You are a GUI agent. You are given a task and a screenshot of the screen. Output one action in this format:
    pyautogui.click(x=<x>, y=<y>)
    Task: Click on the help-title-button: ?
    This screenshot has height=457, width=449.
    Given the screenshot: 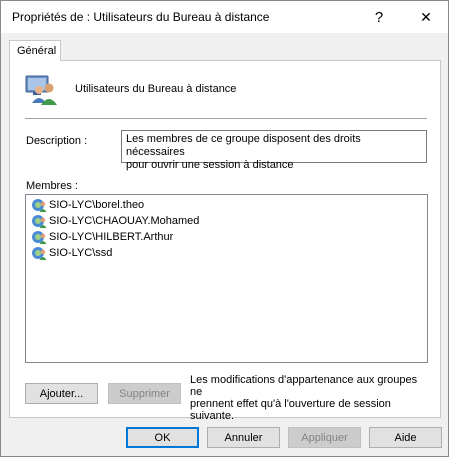 What is the action you would take?
    pyautogui.click(x=379, y=17)
    